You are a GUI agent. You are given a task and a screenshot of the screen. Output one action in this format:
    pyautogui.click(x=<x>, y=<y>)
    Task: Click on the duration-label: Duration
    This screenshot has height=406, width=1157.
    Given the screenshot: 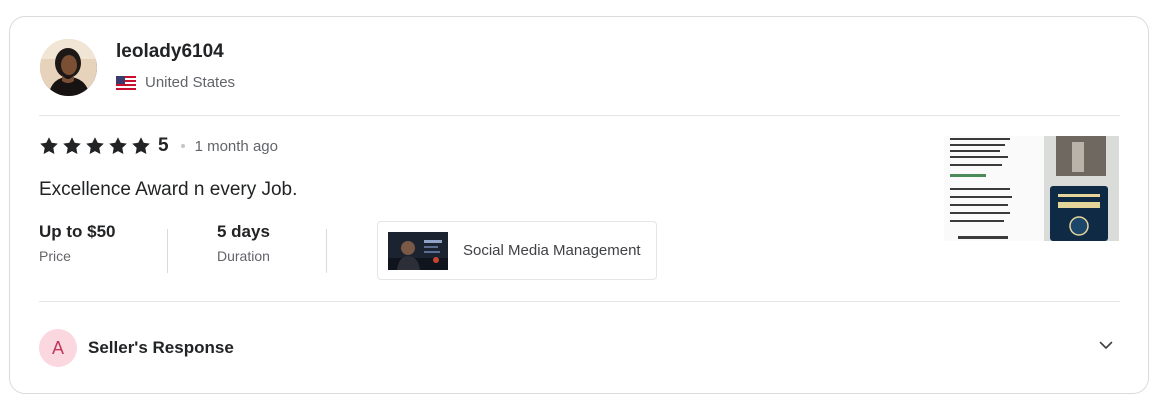 What is the action you would take?
    pyautogui.click(x=243, y=256)
    